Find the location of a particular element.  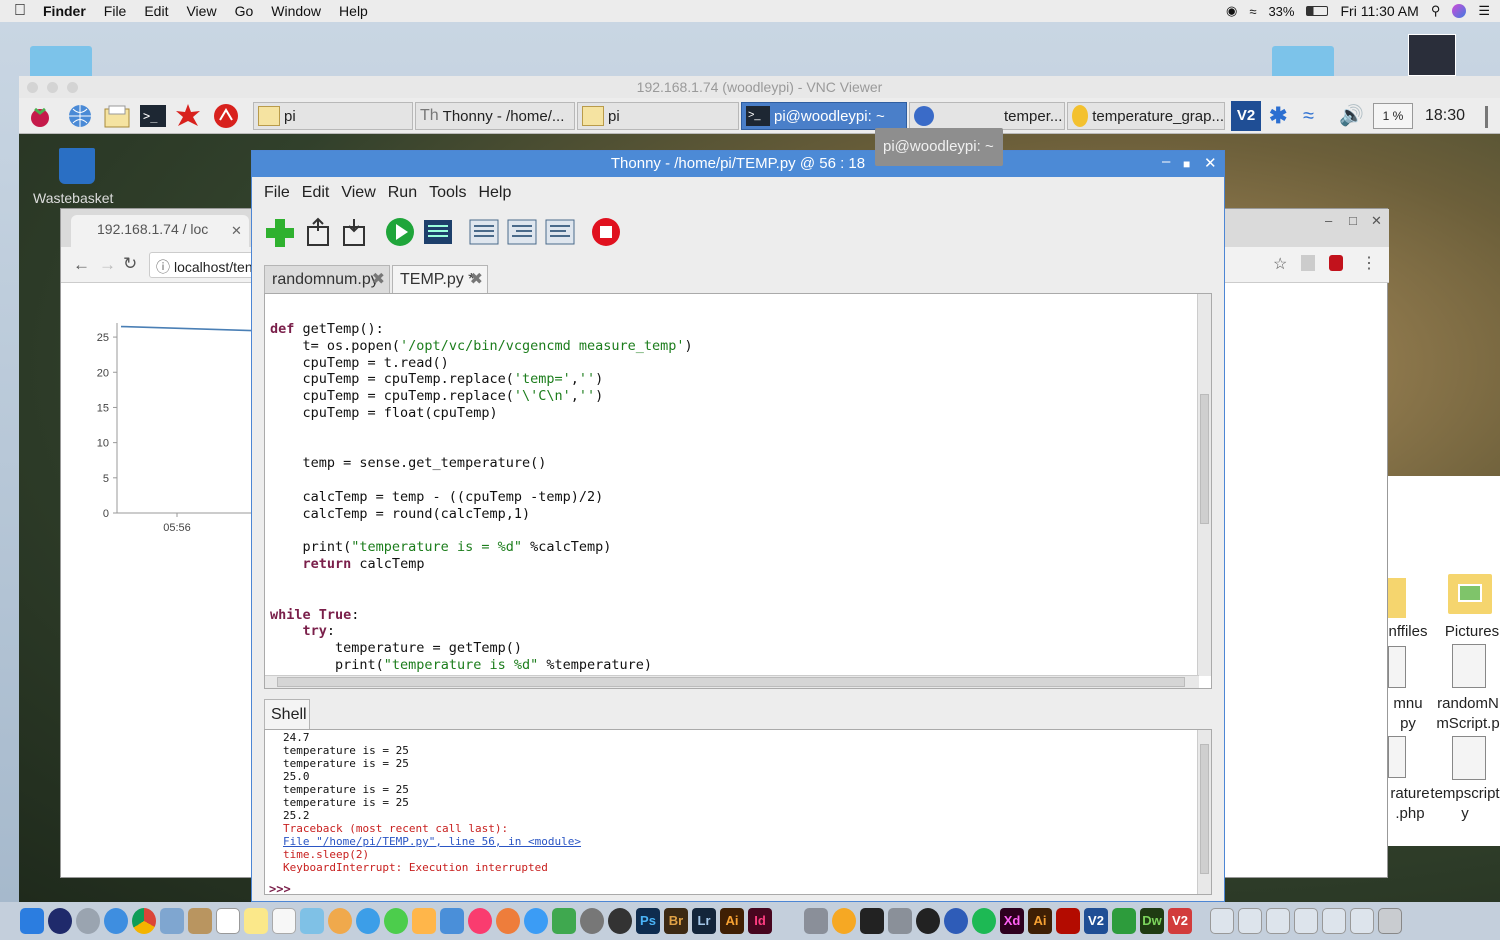

step-over-icon is located at coordinates (484, 232).